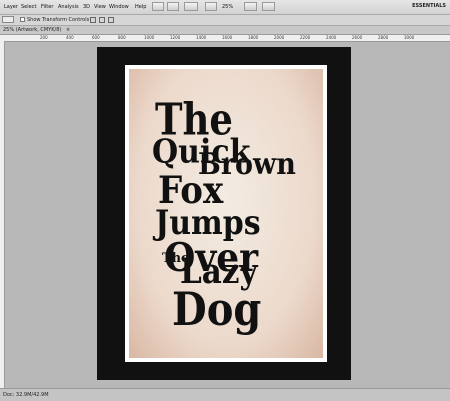 The image size is (450, 401). I want to click on options-bar: Show Transform Controls, so click(225, 20).